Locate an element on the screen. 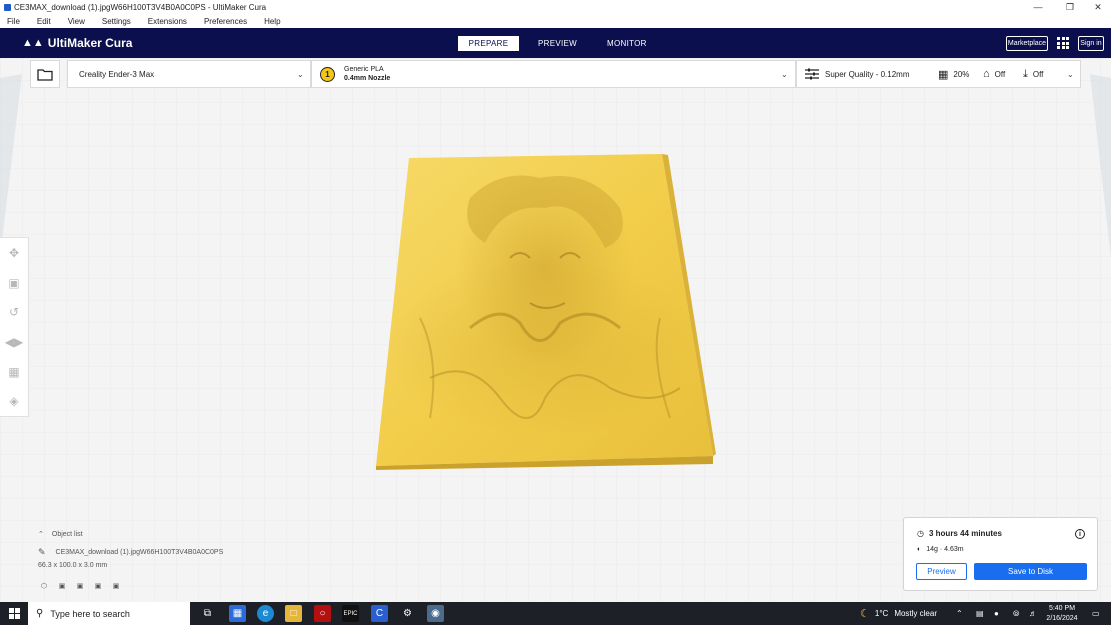 This screenshot has width=1111, height=625. taskbar-clock: 5:40 PM 2/16/2024 is located at coordinates (1062, 614).